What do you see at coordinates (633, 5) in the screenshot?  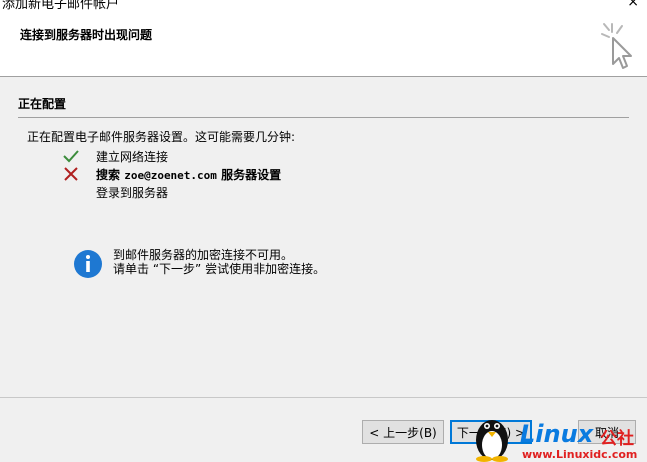 I see `close-button: ×` at bounding box center [633, 5].